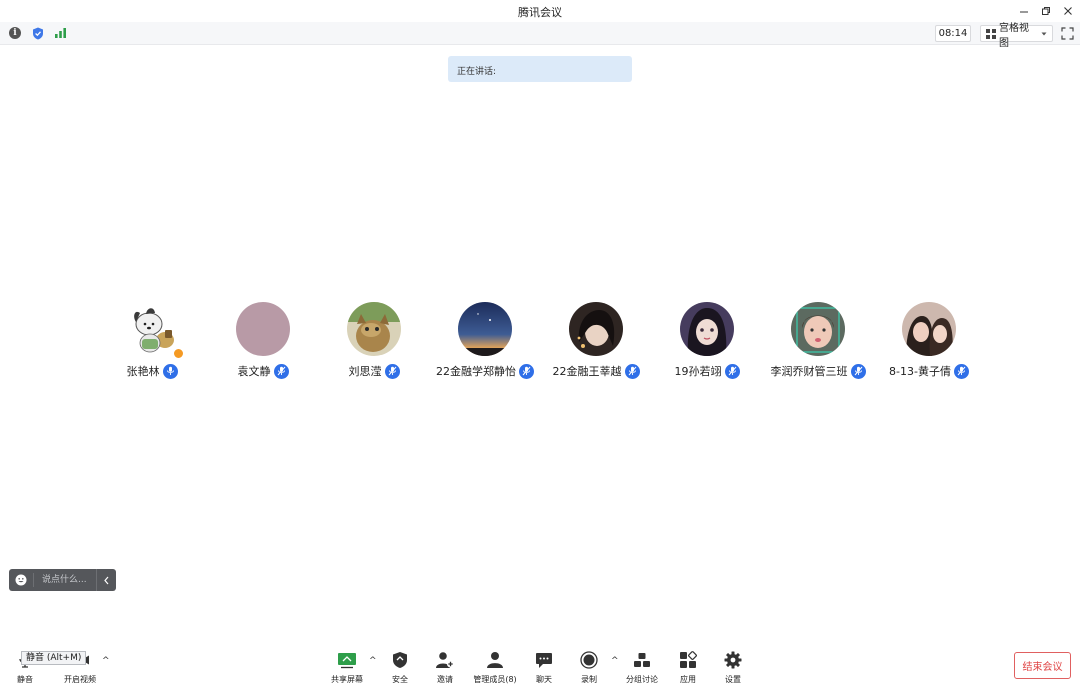  I want to click on speaking-label: 正在讲话:, so click(477, 72).